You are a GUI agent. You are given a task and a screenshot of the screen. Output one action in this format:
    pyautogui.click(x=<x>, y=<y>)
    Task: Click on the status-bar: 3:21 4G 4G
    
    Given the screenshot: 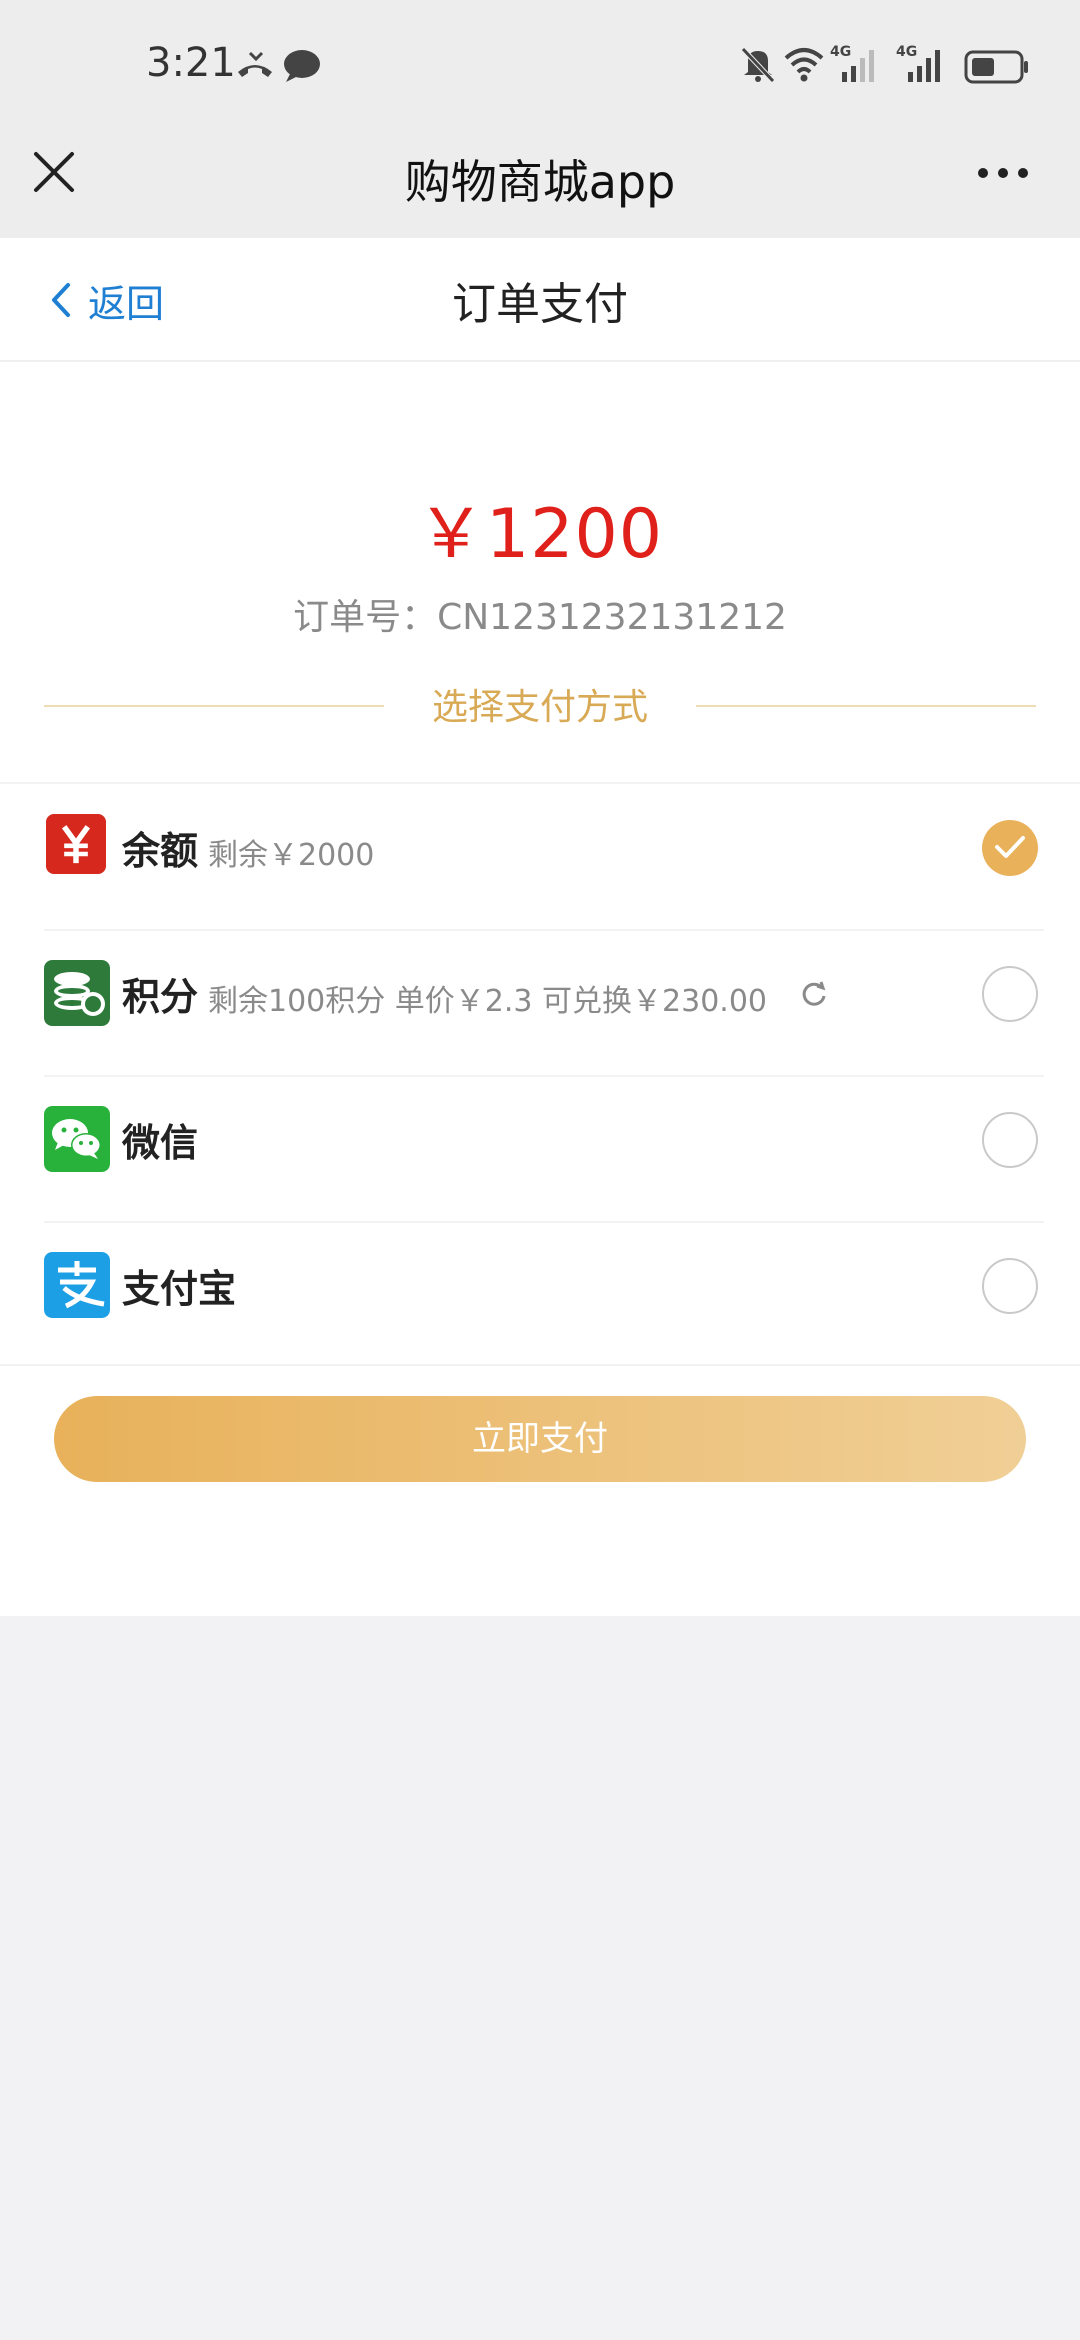 What is the action you would take?
    pyautogui.click(x=540, y=65)
    